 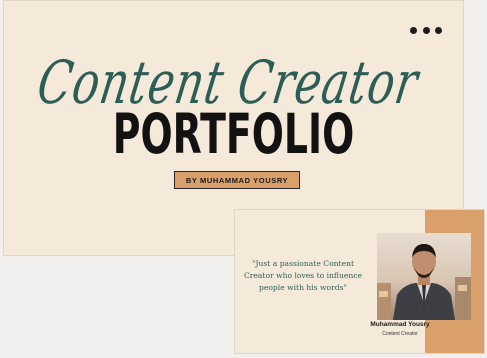 What do you see at coordinates (400, 334) in the screenshot?
I see `person-role: Content Creator` at bounding box center [400, 334].